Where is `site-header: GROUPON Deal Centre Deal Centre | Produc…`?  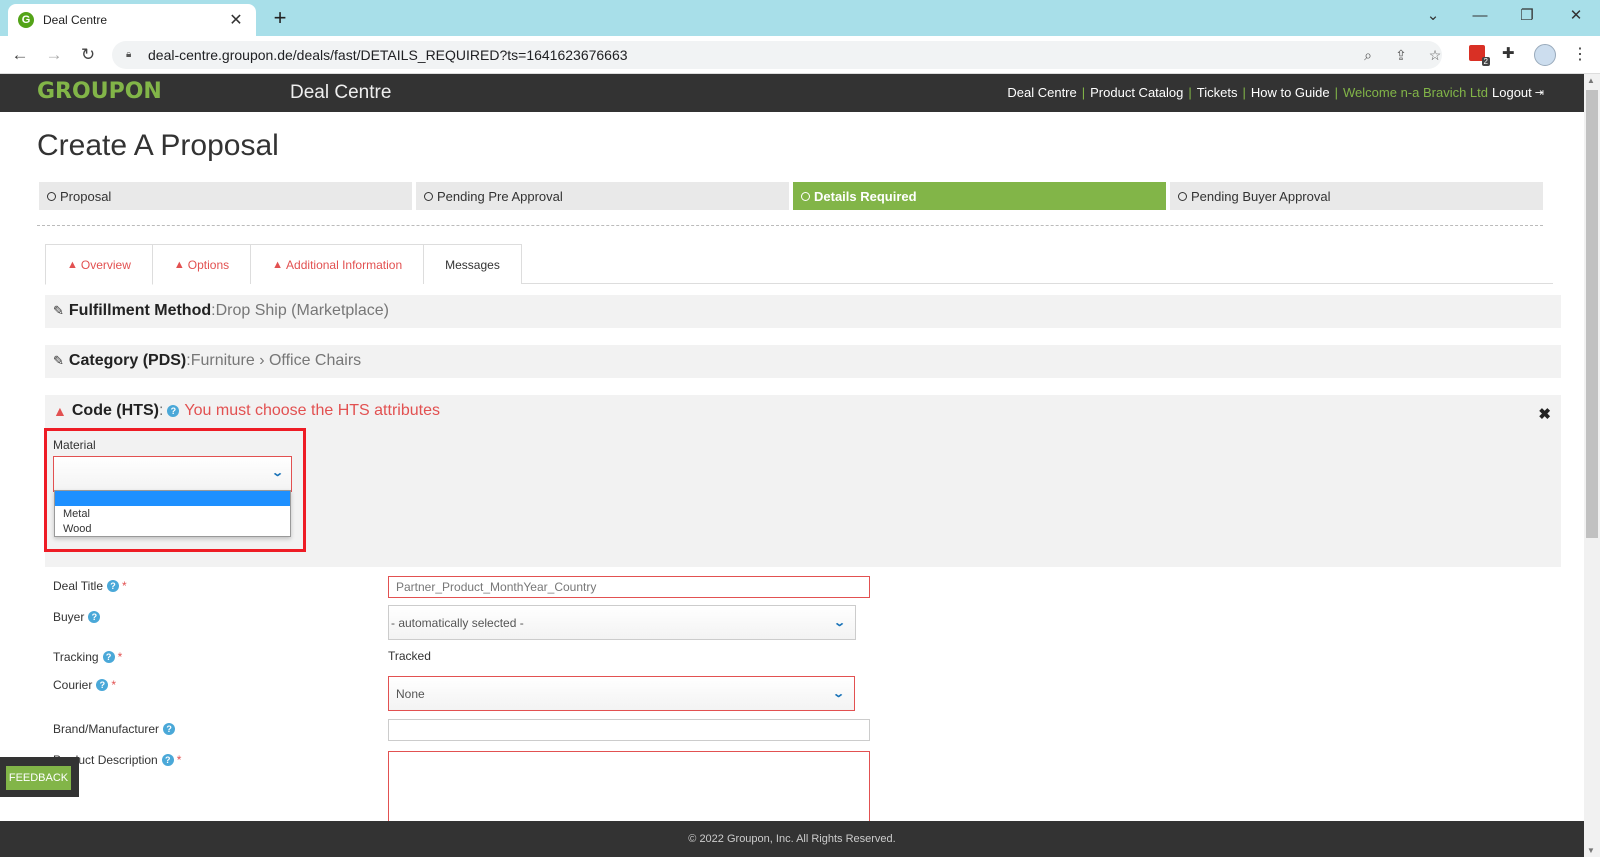 site-header: GROUPON Deal Centre Deal Centre | Produc… is located at coordinates (792, 93).